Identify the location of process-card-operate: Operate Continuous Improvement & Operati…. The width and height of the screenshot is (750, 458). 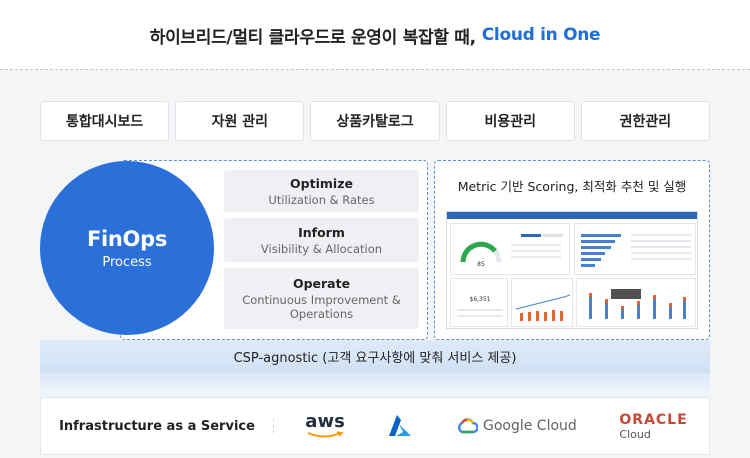
(321, 298).